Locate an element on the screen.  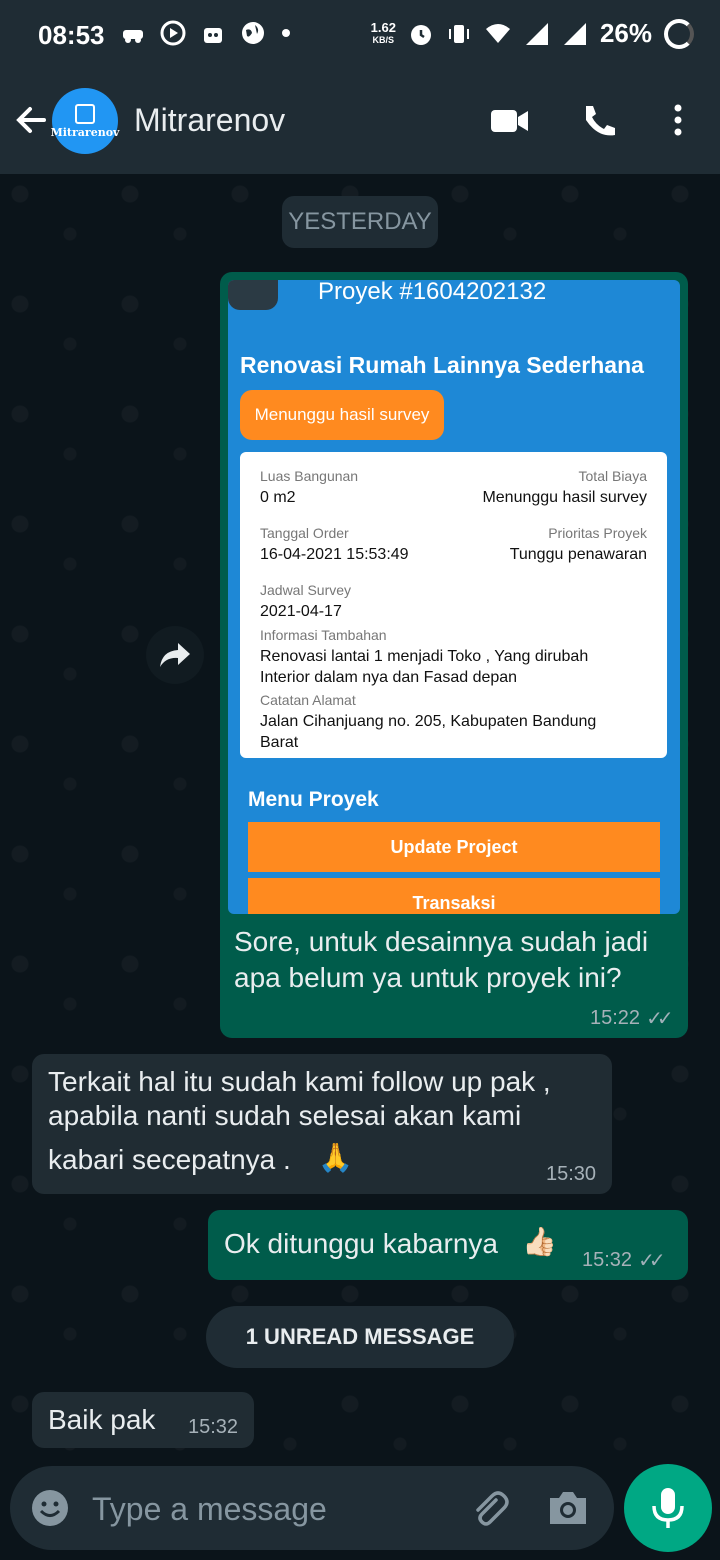
globe-icon is located at coordinates (253, 33).